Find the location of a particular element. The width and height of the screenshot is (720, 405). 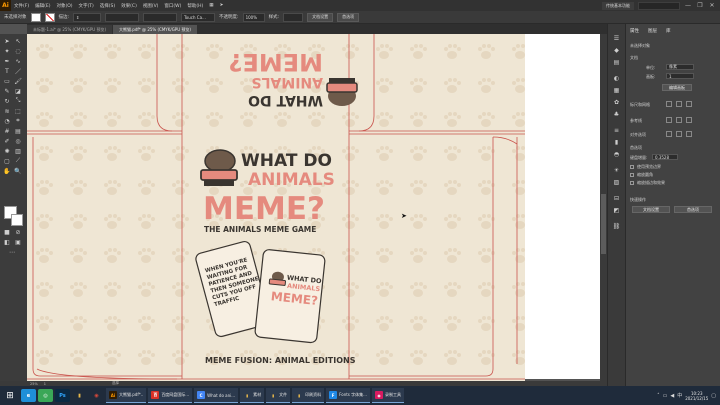

symbols-icon: ♣ is located at coordinates (616, 114).